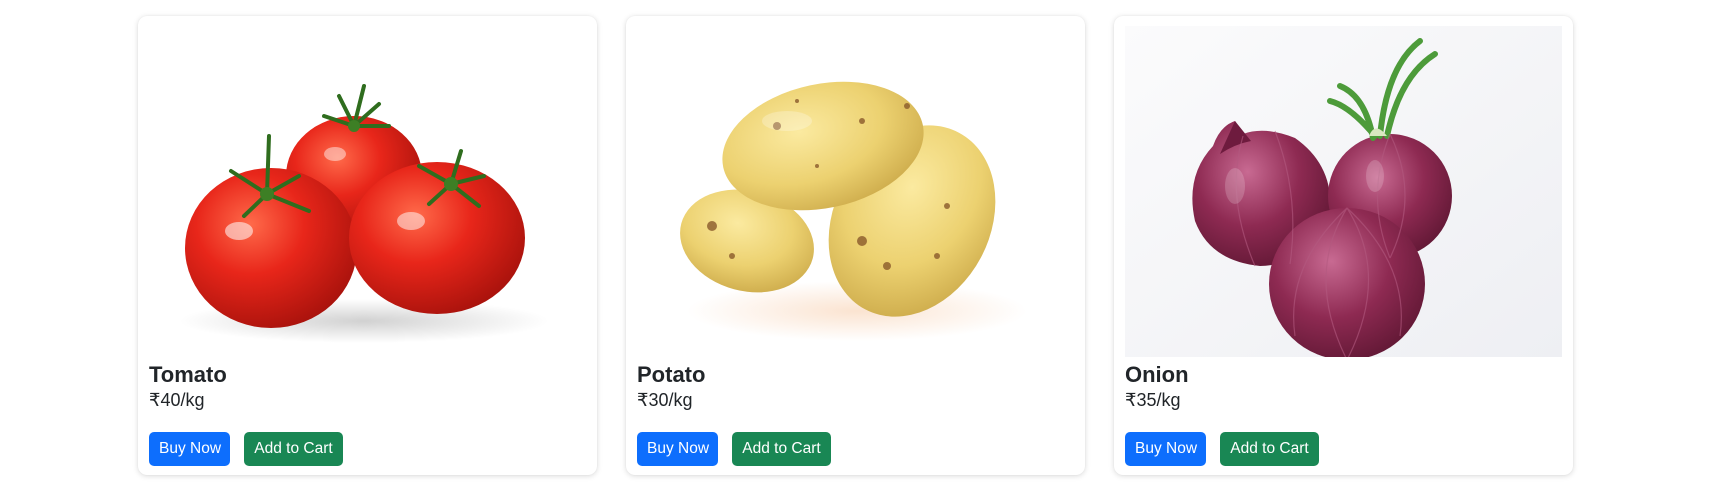 This screenshot has height=486, width=1714. What do you see at coordinates (665, 400) in the screenshot?
I see `product-price: ₹30/kg` at bounding box center [665, 400].